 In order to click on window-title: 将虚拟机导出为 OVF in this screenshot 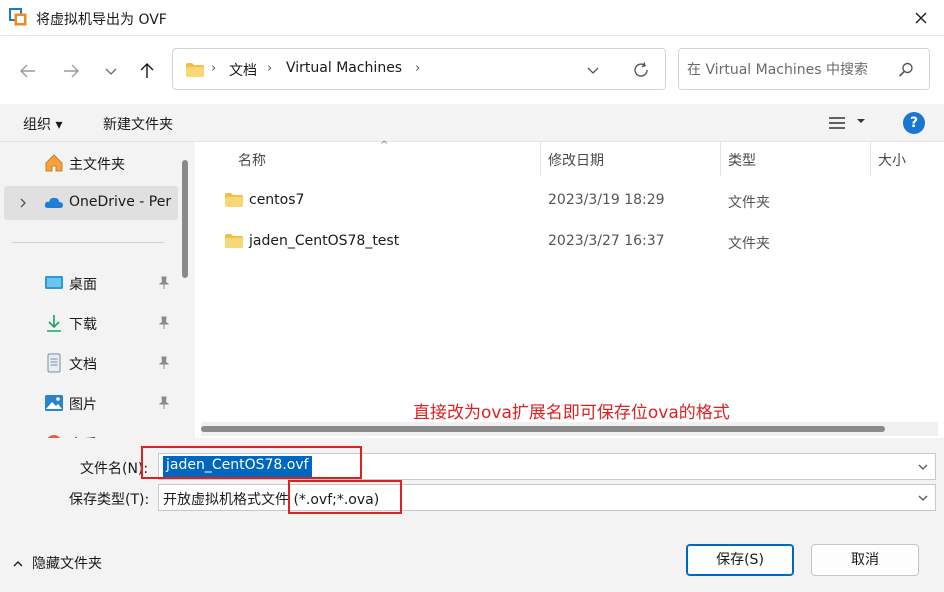, I will do `click(101, 20)`.